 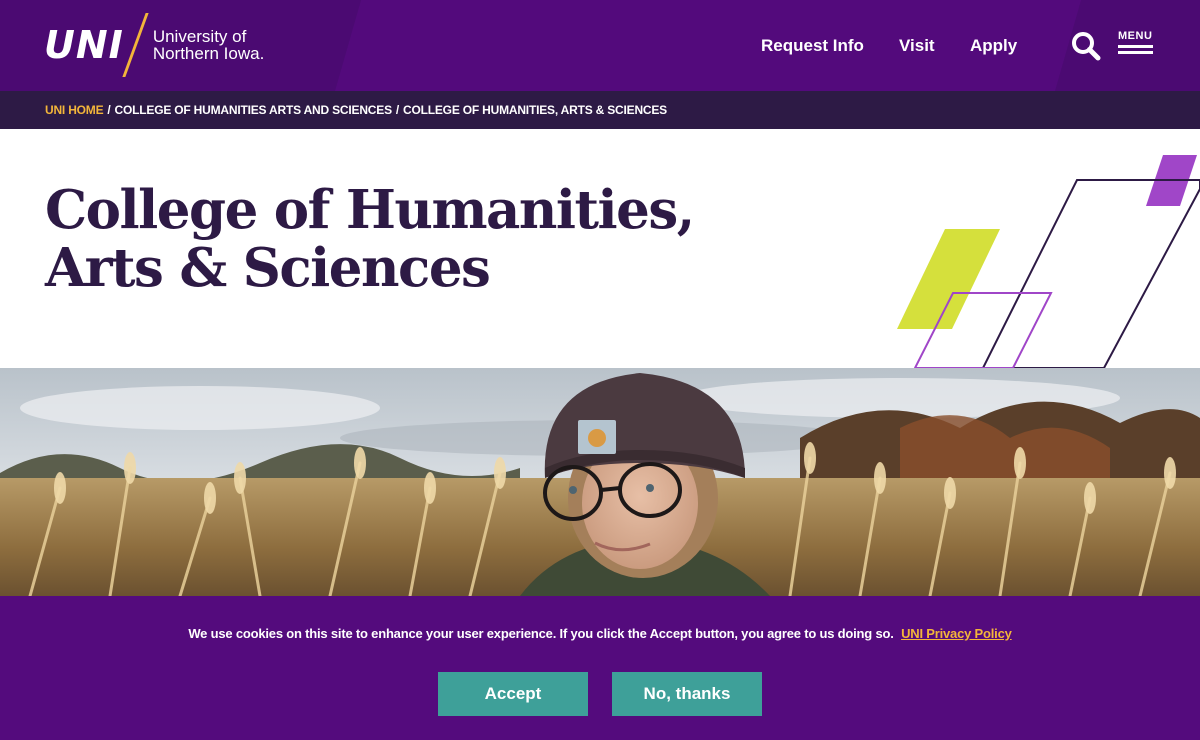 I want to click on nav-apply: Apply, so click(x=993, y=45).